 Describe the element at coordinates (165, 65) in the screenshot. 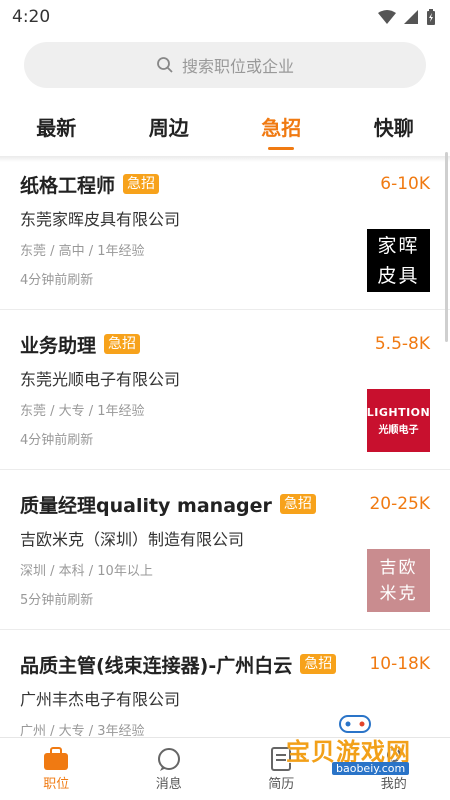

I see `search-icon` at that location.